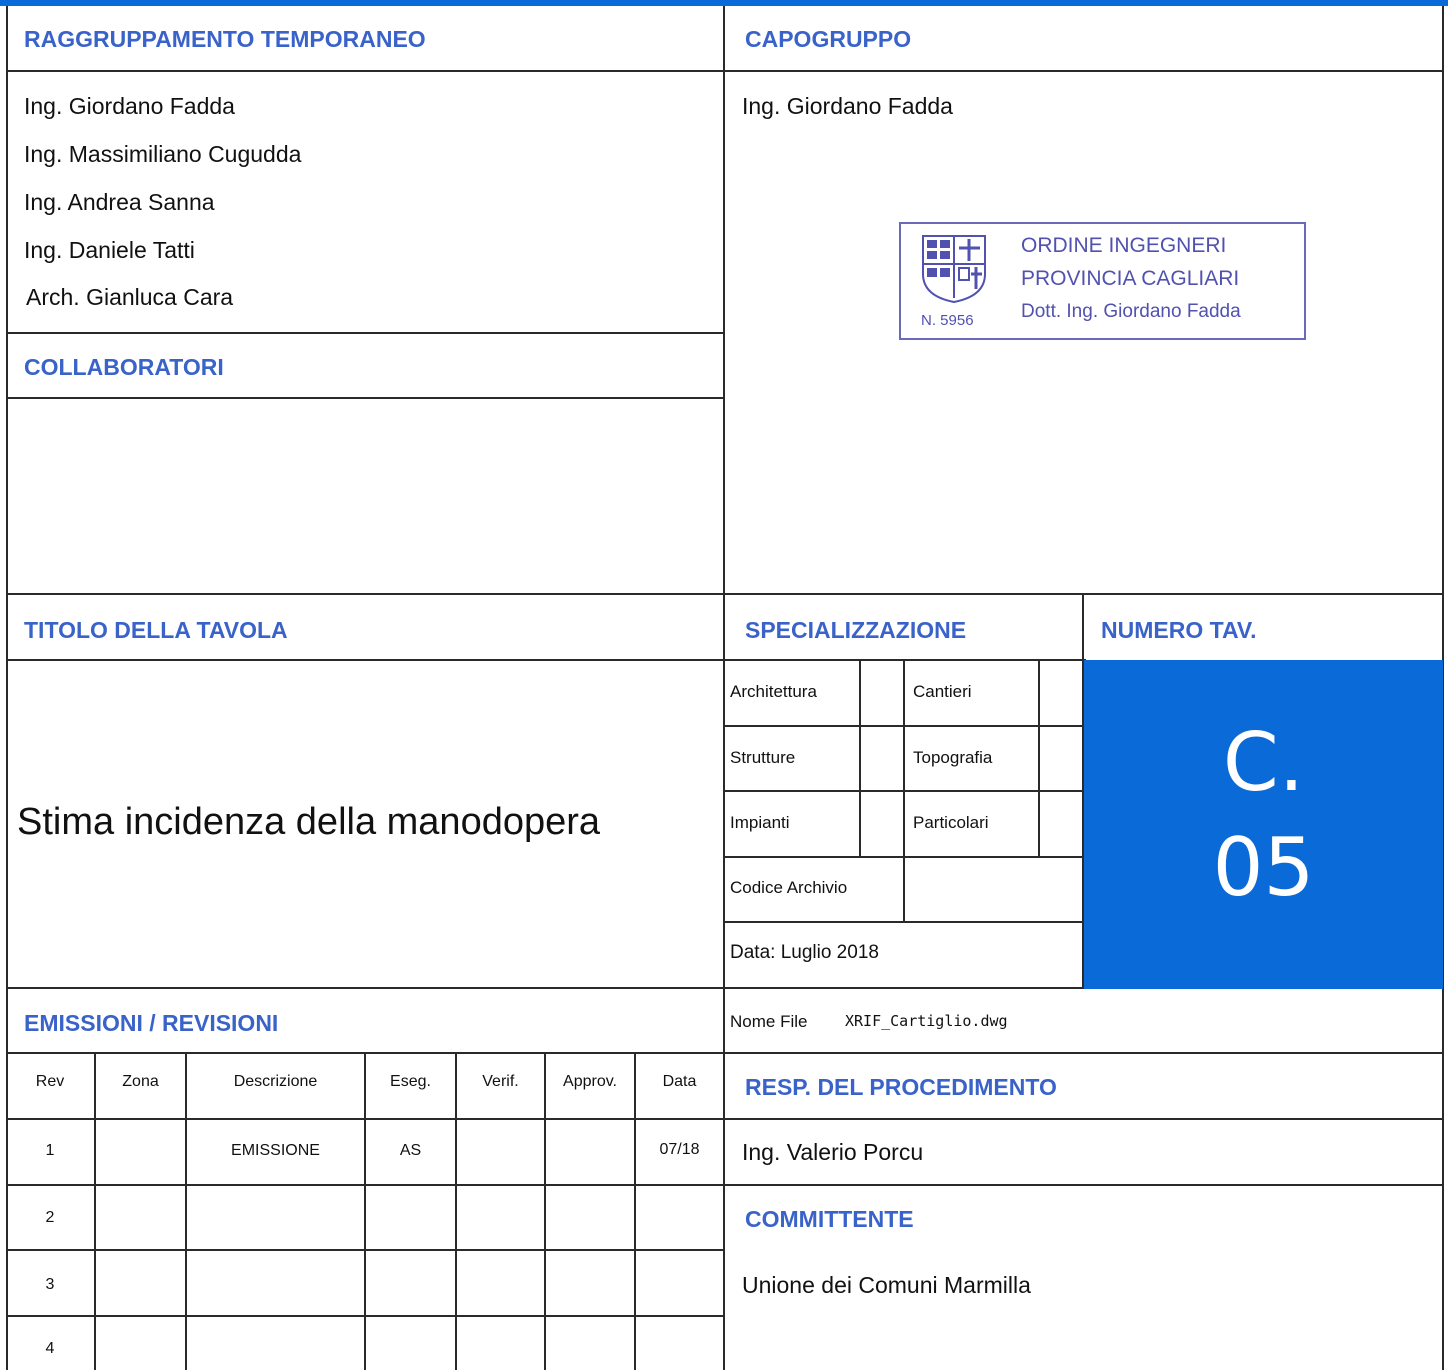 Image resolution: width=1448 pixels, height=1370 pixels. I want to click on spec-particolari: Particolari, so click(951, 822).